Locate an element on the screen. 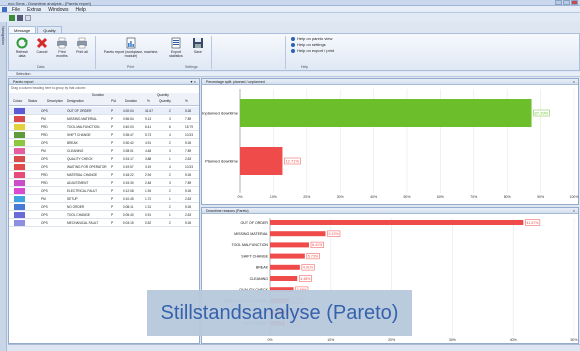 Image resolution: width=580 pixels, height=351 pixels. maximize-button is located at coordinates (566, 2).